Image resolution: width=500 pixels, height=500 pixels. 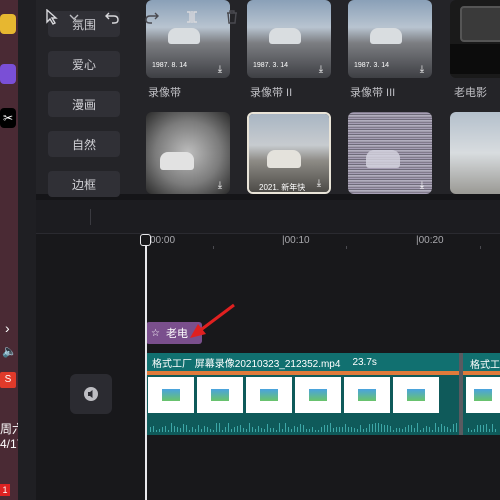 I want to click on thumb-overlay-text: 2021. 新年快, so click(x=282, y=187).